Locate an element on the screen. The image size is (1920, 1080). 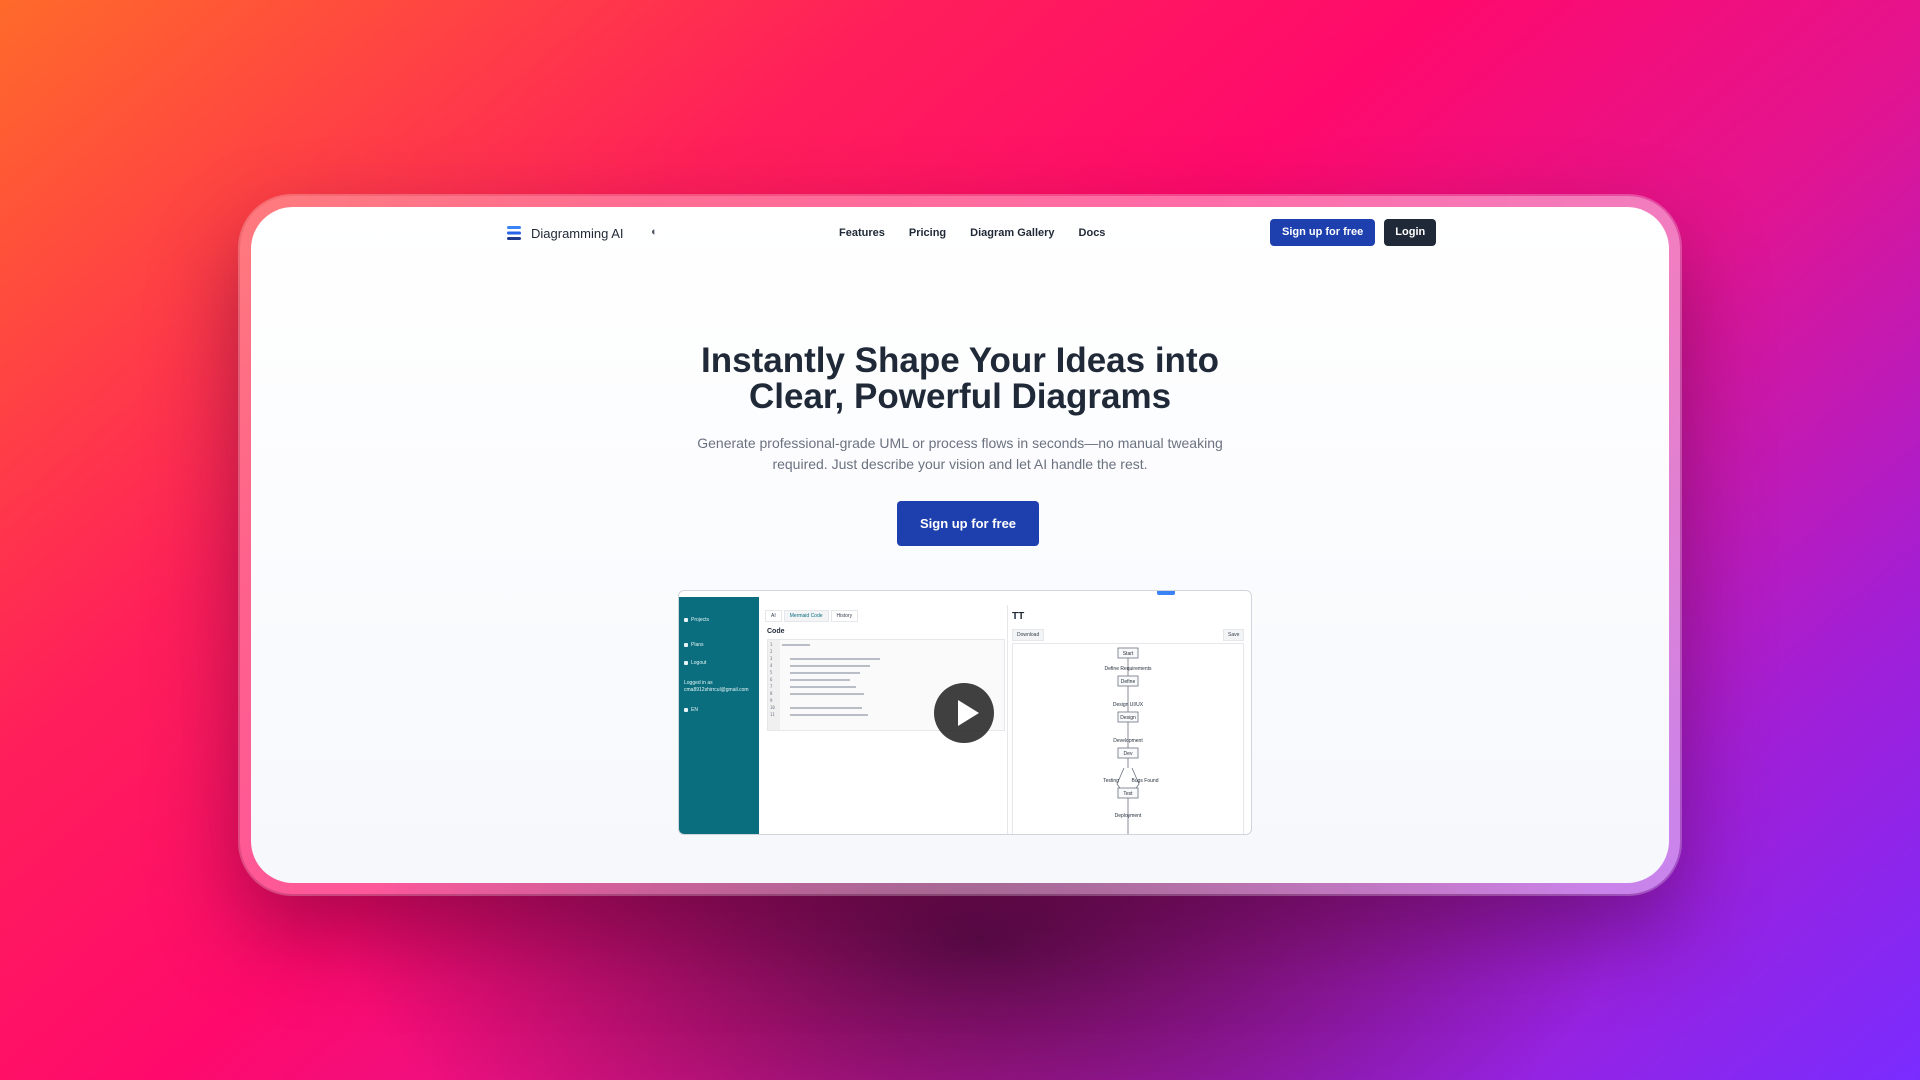
flow-node-label: Design is located at coordinates (1128, 718).